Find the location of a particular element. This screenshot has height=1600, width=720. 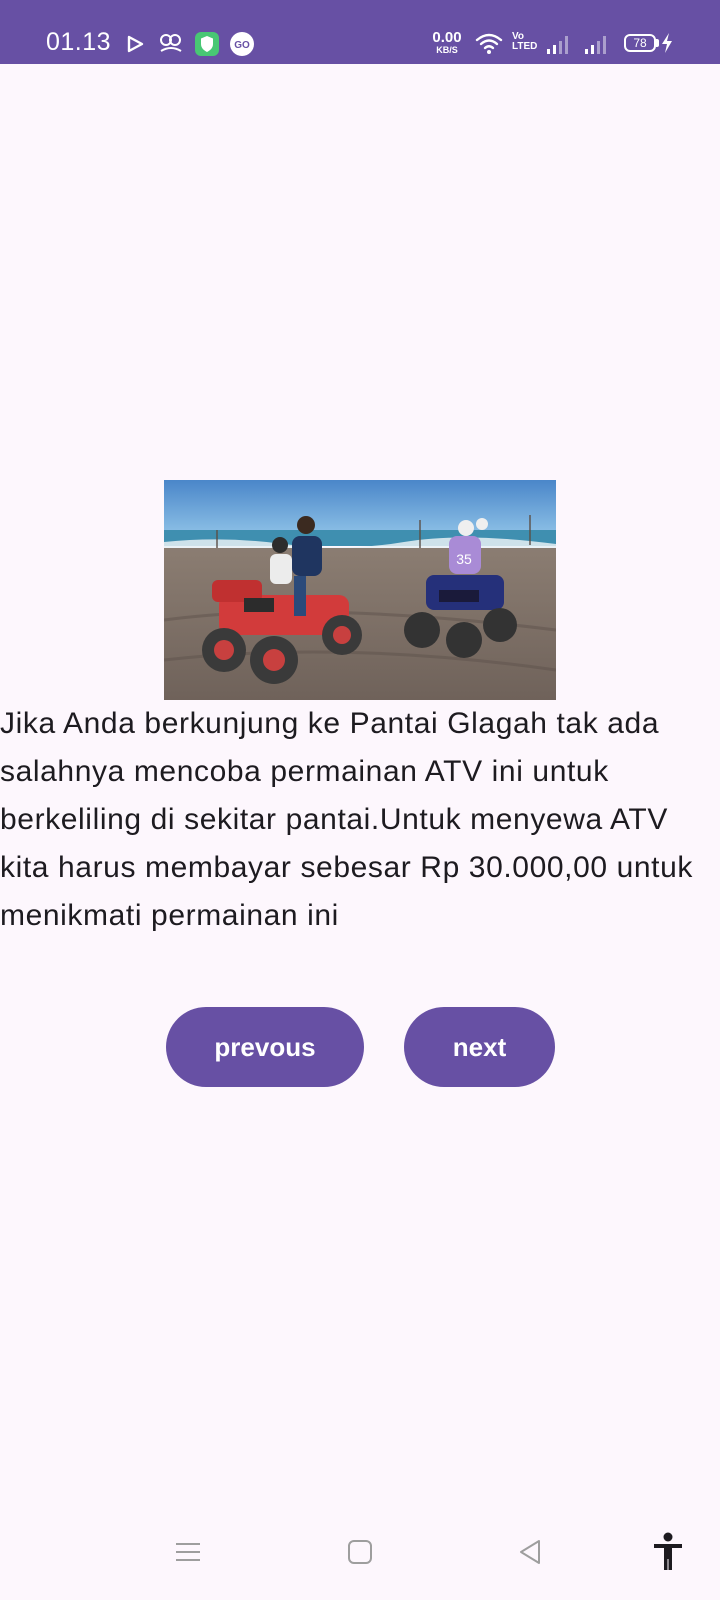

wifi-icon is located at coordinates (489, 43).